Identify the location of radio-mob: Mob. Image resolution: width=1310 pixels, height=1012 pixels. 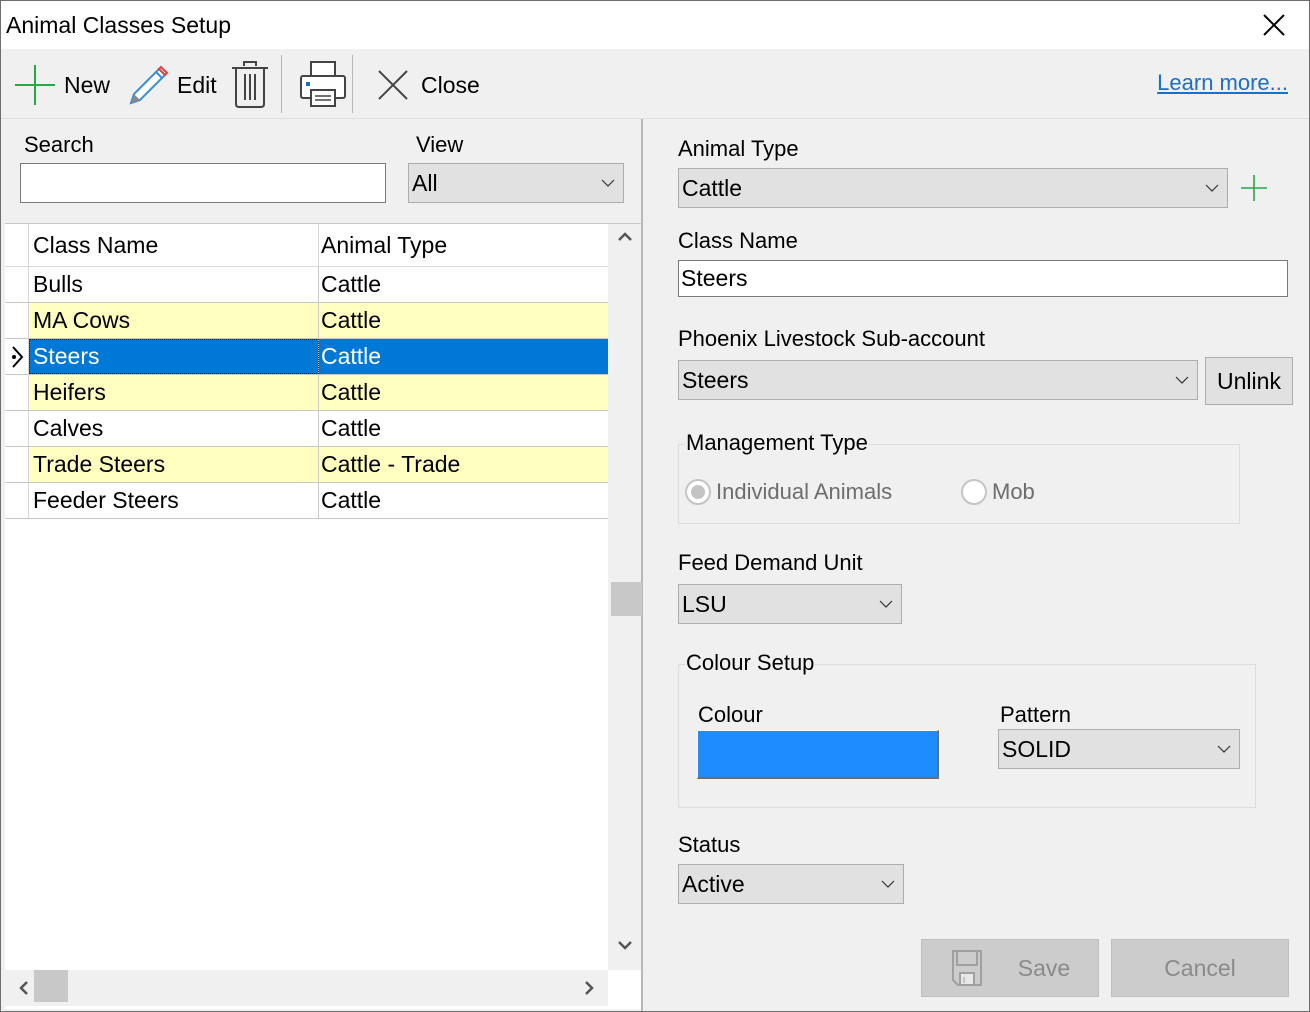
(998, 492).